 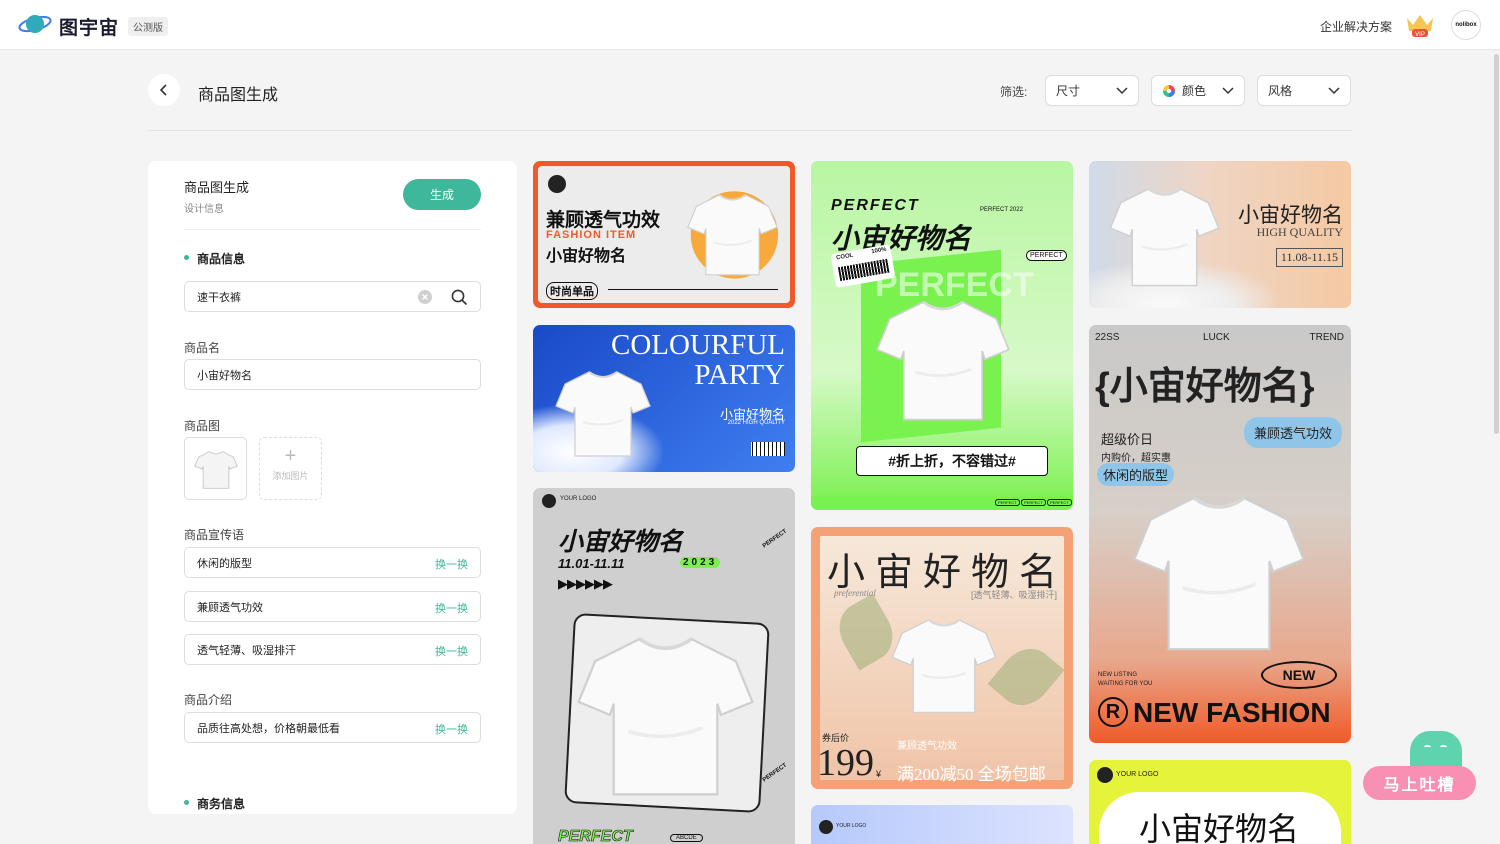 I want to click on search-value: 速干衣裤, so click(x=219, y=297).